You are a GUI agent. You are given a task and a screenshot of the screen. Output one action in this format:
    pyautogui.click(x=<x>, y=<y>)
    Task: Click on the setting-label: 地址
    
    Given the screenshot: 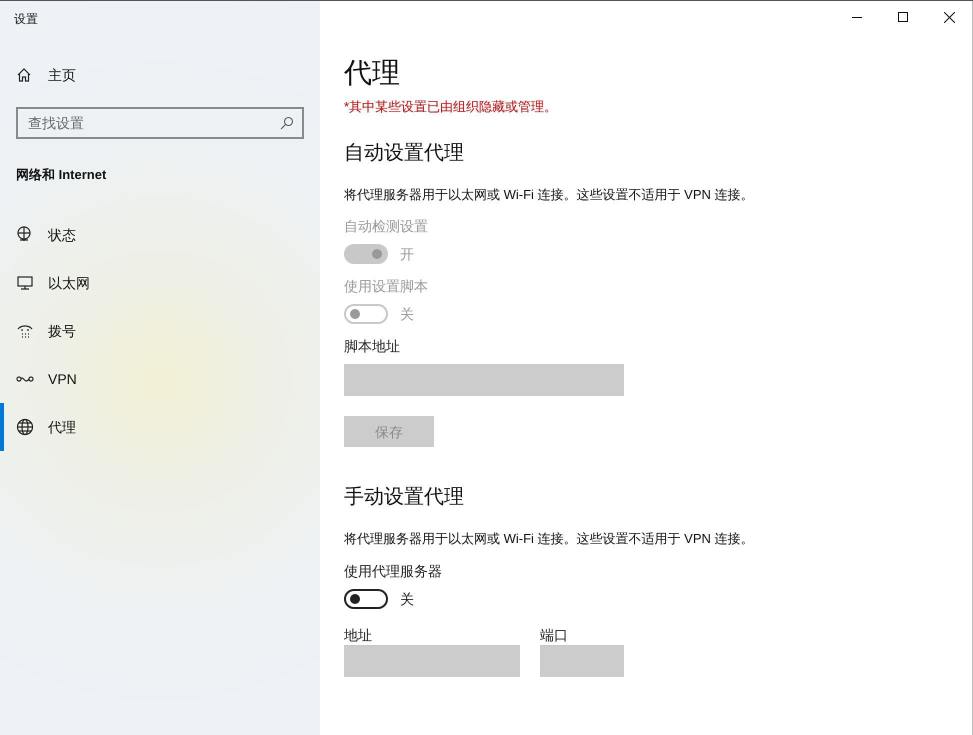 What is the action you would take?
    pyautogui.click(x=358, y=635)
    